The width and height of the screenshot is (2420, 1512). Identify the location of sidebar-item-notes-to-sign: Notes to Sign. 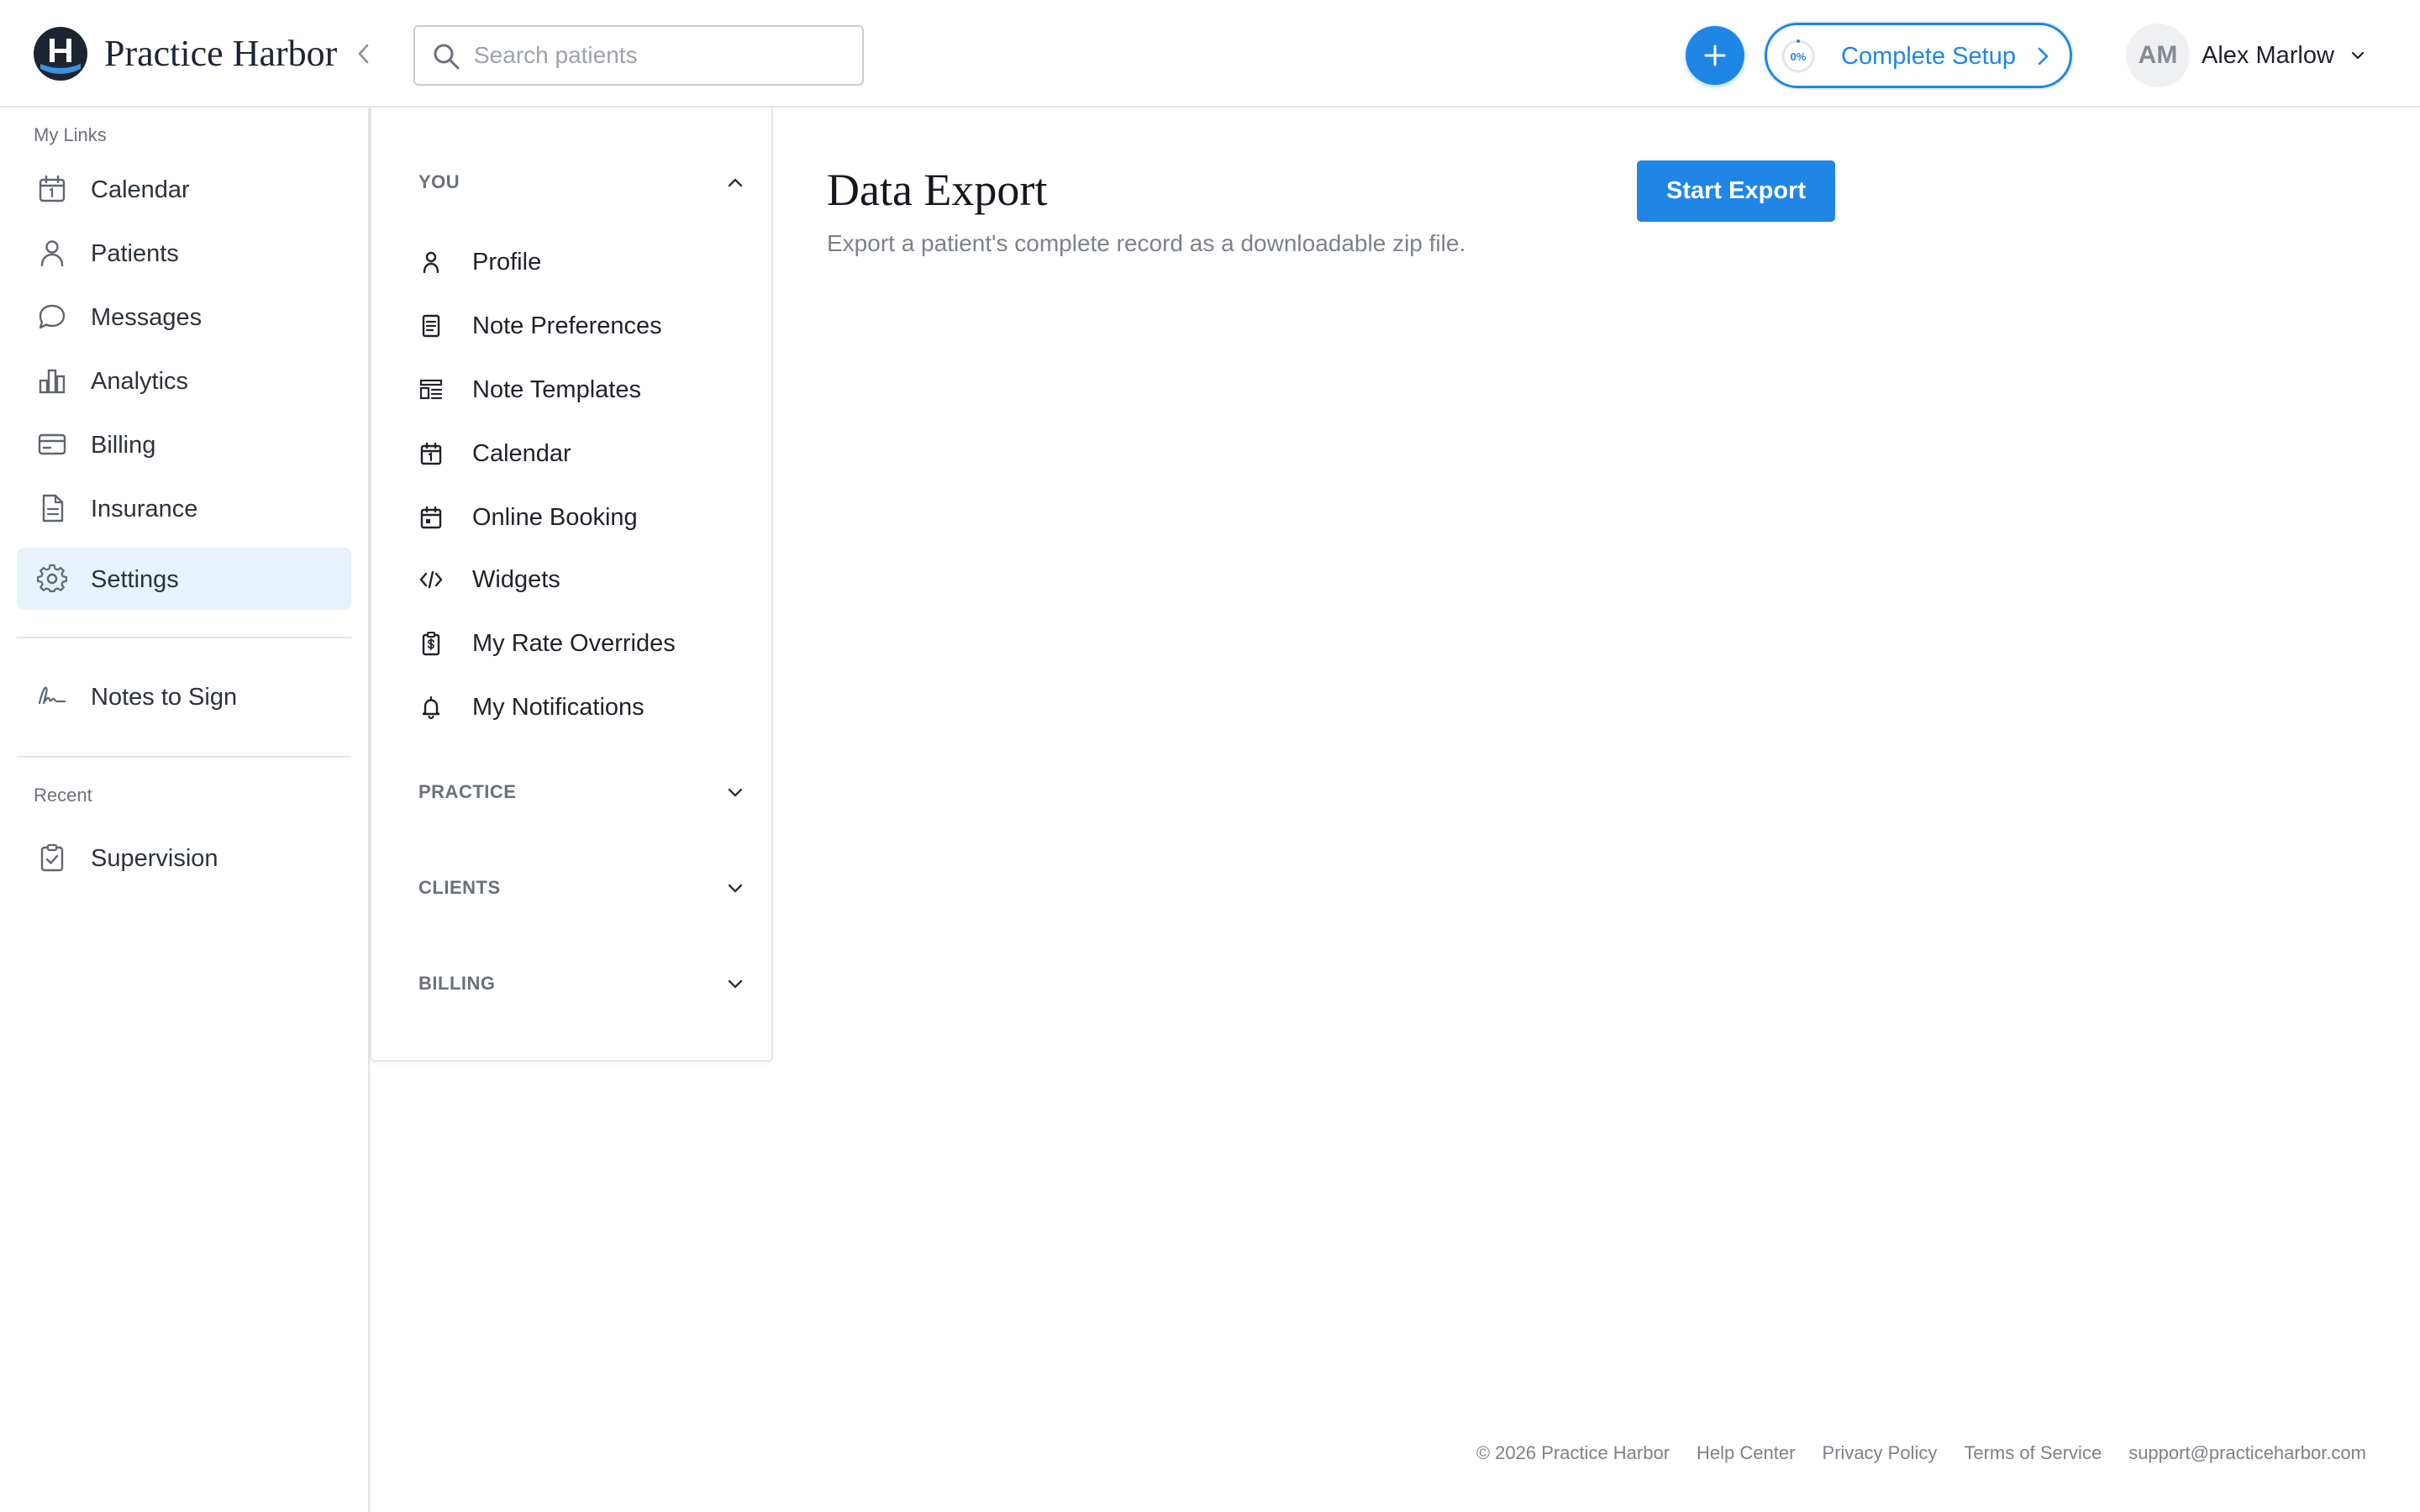
(184, 696).